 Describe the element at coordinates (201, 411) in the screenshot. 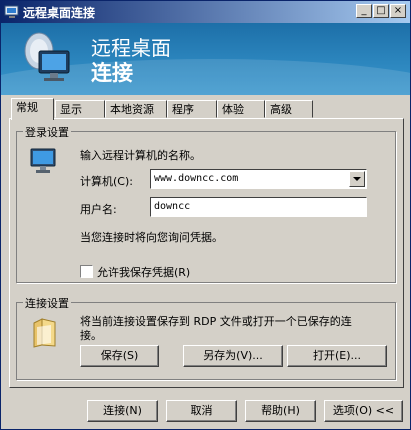

I see `cancel-button: 取消` at that location.